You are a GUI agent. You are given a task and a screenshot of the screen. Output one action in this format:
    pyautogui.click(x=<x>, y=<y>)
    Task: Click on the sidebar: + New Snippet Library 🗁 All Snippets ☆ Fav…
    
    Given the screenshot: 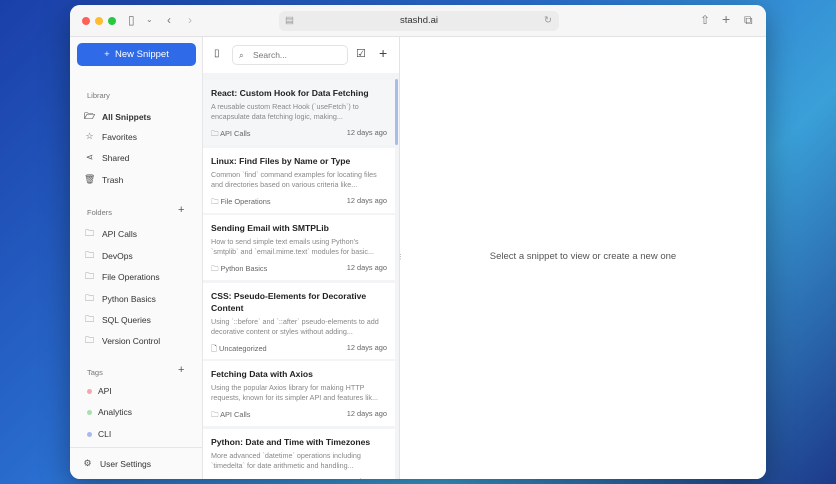 What is the action you would take?
    pyautogui.click(x=136, y=258)
    